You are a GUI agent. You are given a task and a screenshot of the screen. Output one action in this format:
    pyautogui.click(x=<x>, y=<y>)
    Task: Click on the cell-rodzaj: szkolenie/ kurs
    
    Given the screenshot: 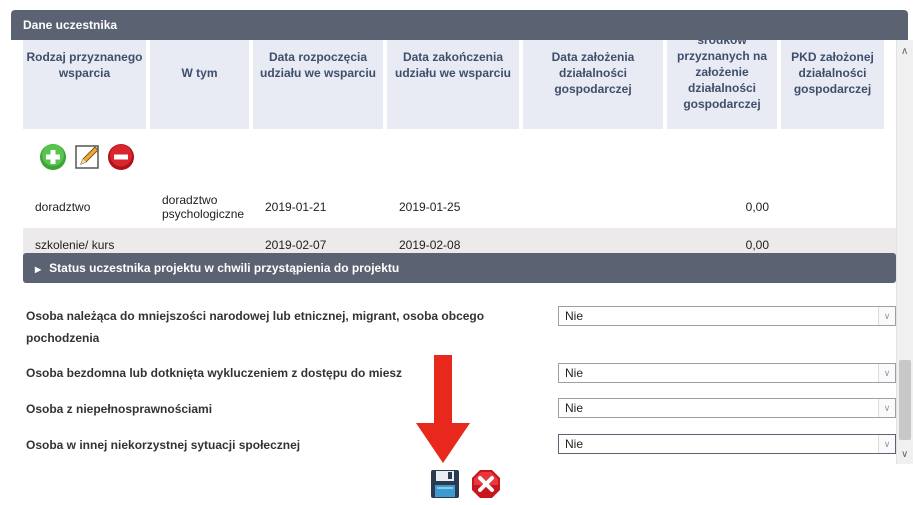 What is the action you would take?
    pyautogui.click(x=75, y=244)
    